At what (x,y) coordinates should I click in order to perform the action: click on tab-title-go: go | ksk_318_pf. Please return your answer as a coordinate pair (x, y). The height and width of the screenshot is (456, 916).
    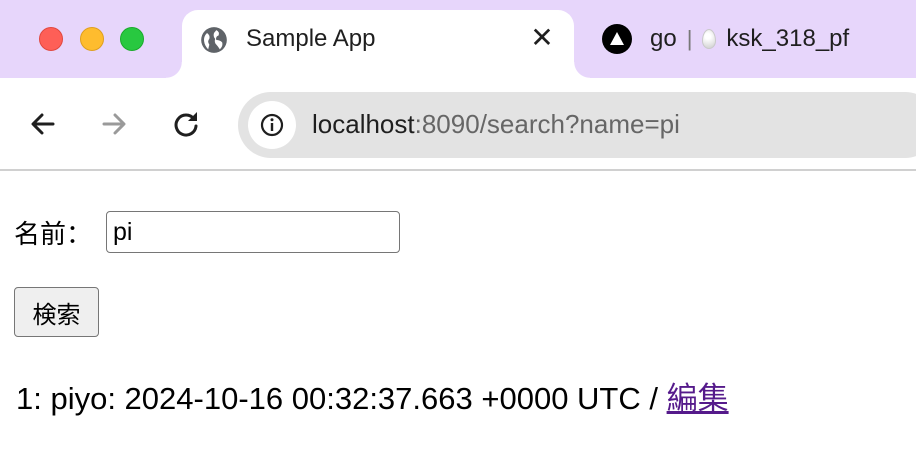
    Looking at the image, I should click on (749, 39).